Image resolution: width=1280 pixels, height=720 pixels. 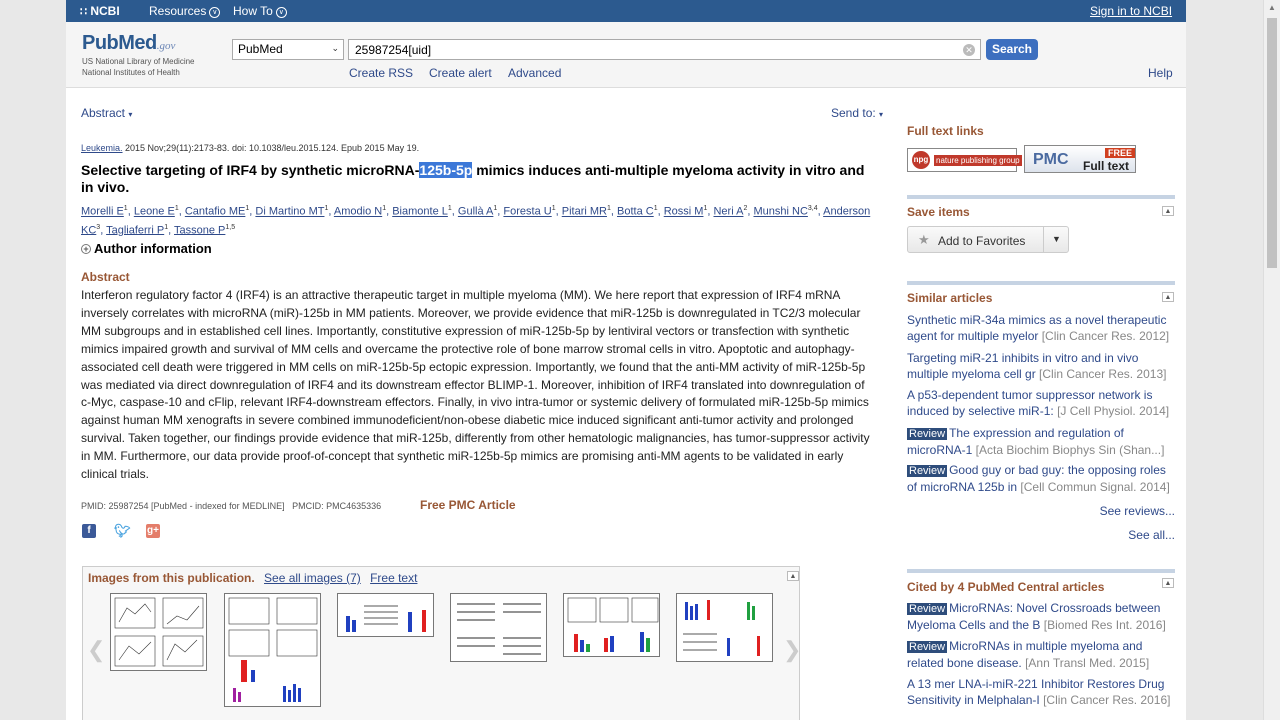 What do you see at coordinates (86, 249) in the screenshot?
I see `expand-icon: +` at bounding box center [86, 249].